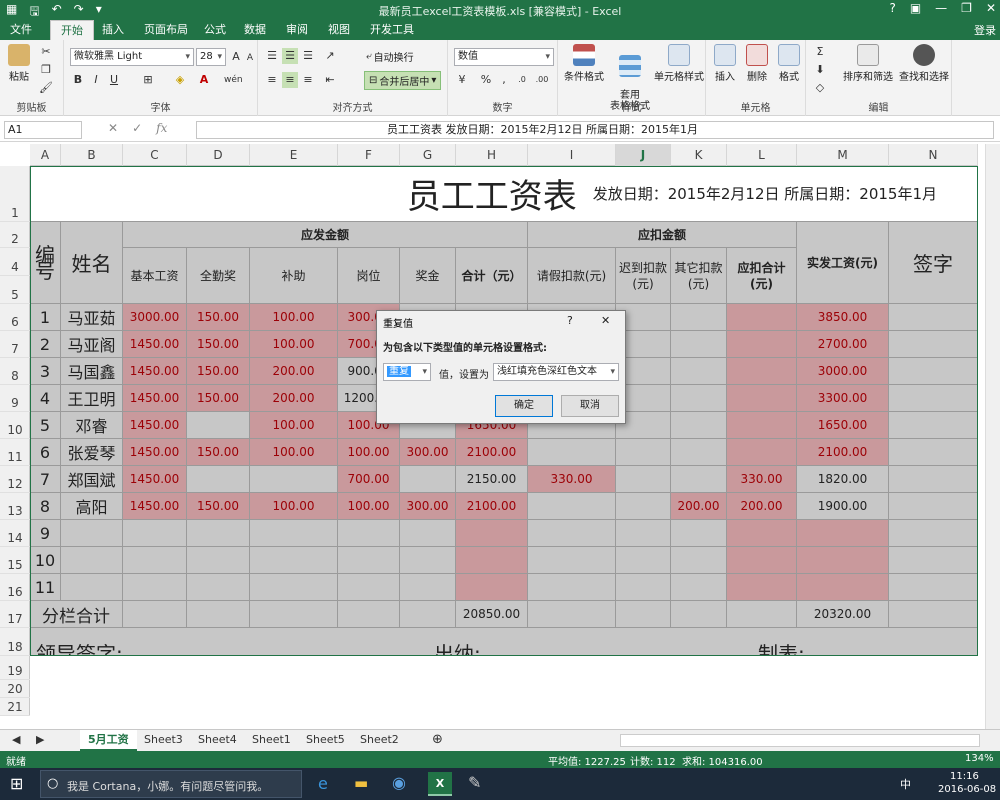  I want to click on merge-center-button: ⊟ 合并后居中 ▾, so click(403, 80).